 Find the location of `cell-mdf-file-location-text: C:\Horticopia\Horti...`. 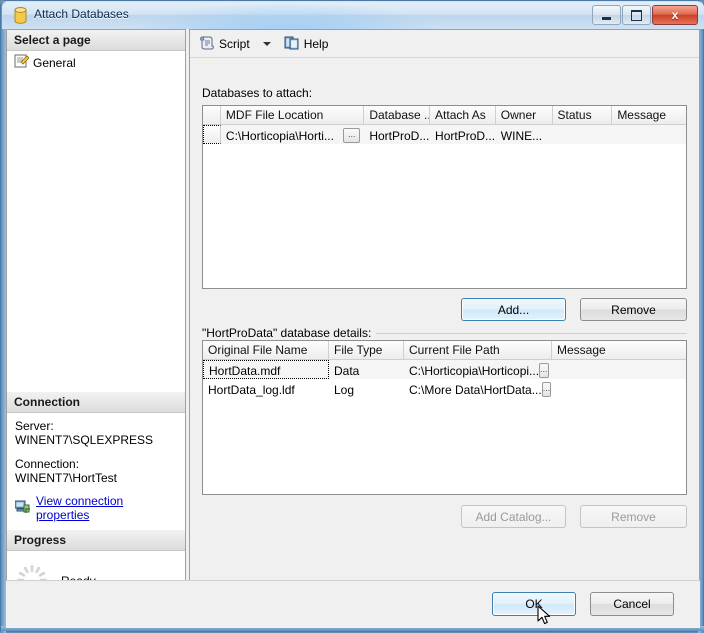

cell-mdf-file-location-text: C:\Horticopia\Horti... is located at coordinates (279, 135).